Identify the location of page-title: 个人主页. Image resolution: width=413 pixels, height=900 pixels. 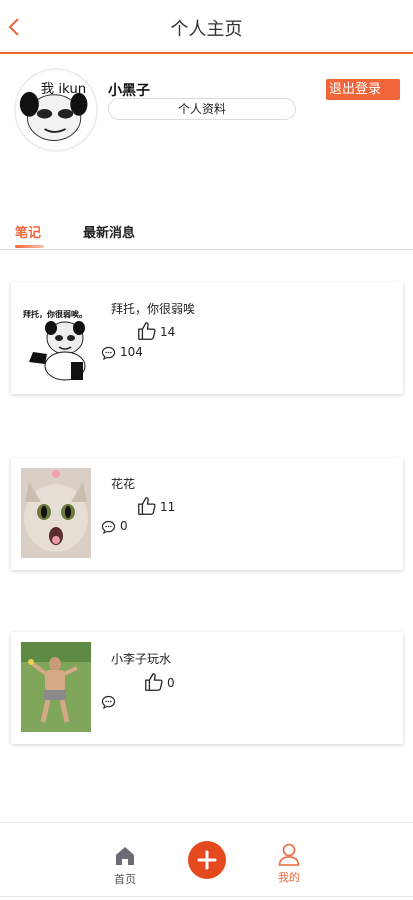
(206, 29).